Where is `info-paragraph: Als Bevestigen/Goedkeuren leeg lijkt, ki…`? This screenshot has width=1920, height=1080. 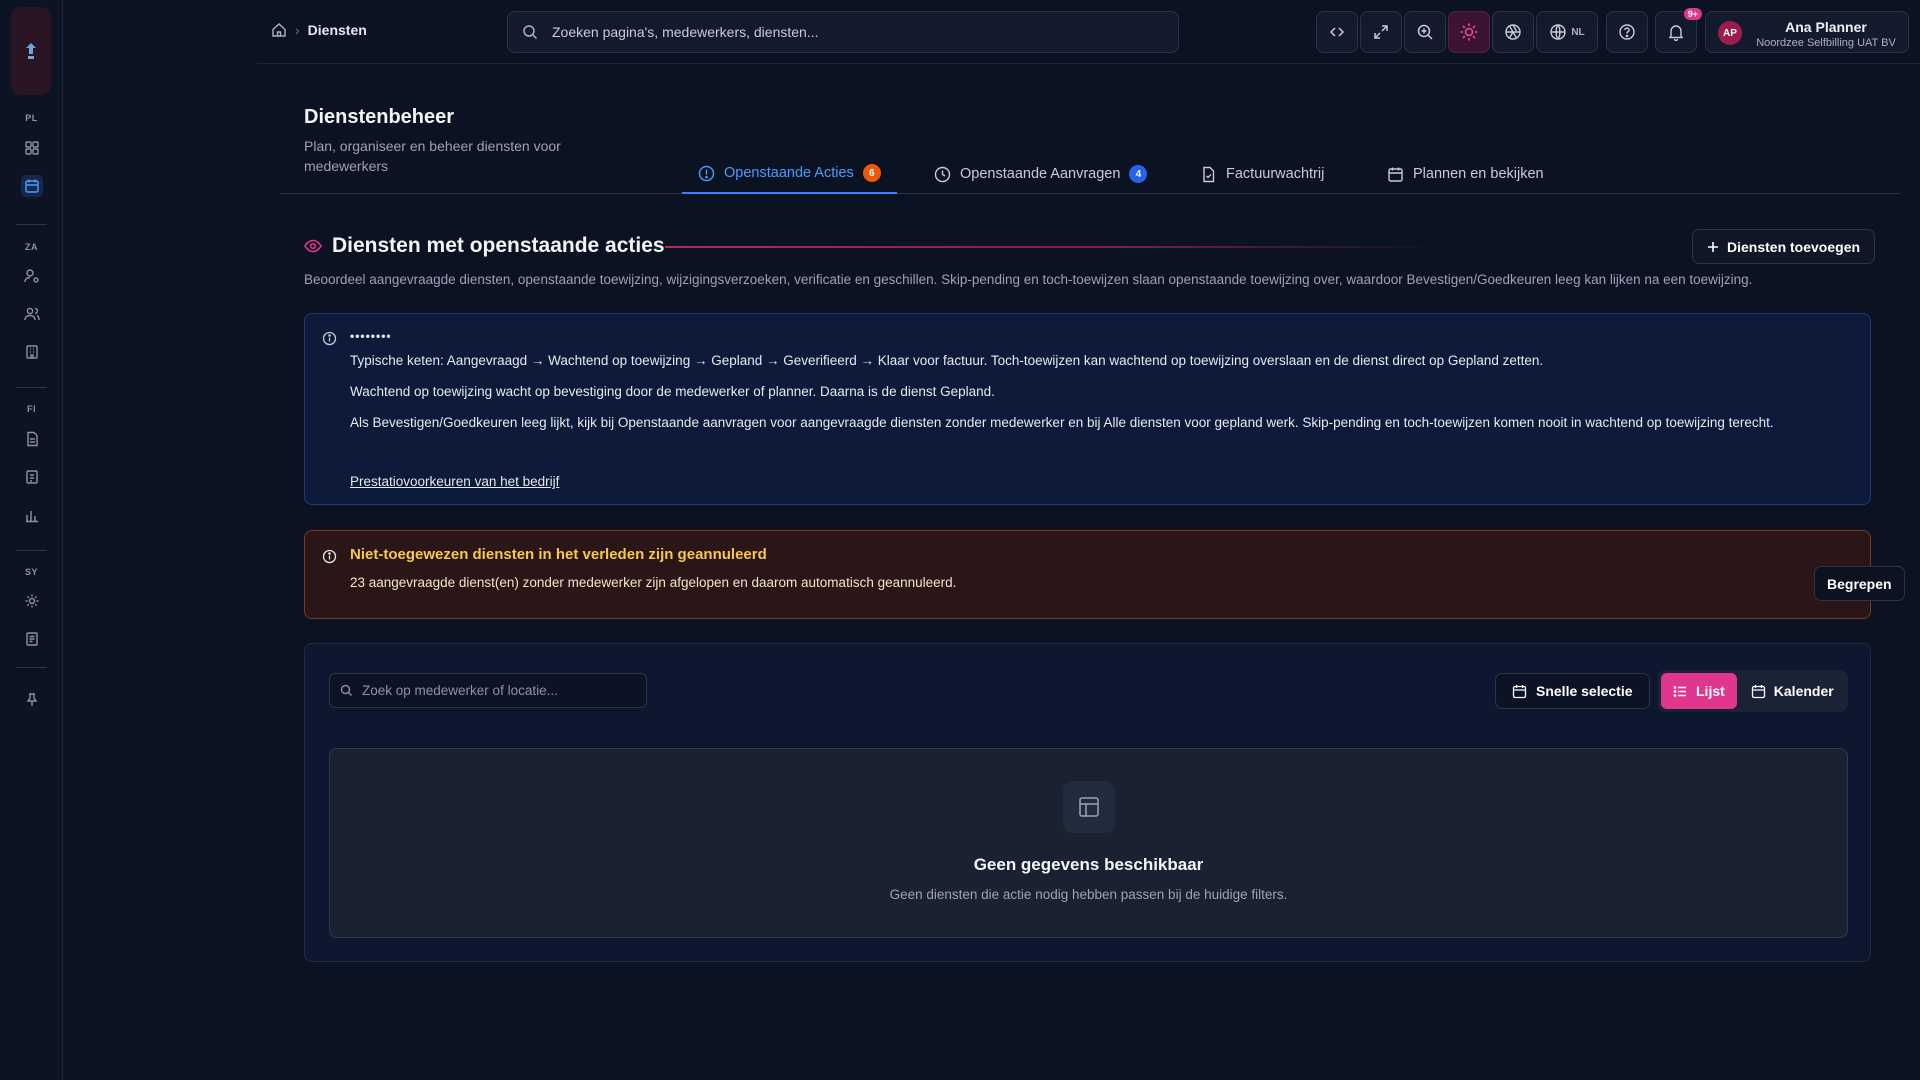 info-paragraph: Als Bevestigen/Goedkeuren leeg lijkt, ki… is located at coordinates (1062, 422).